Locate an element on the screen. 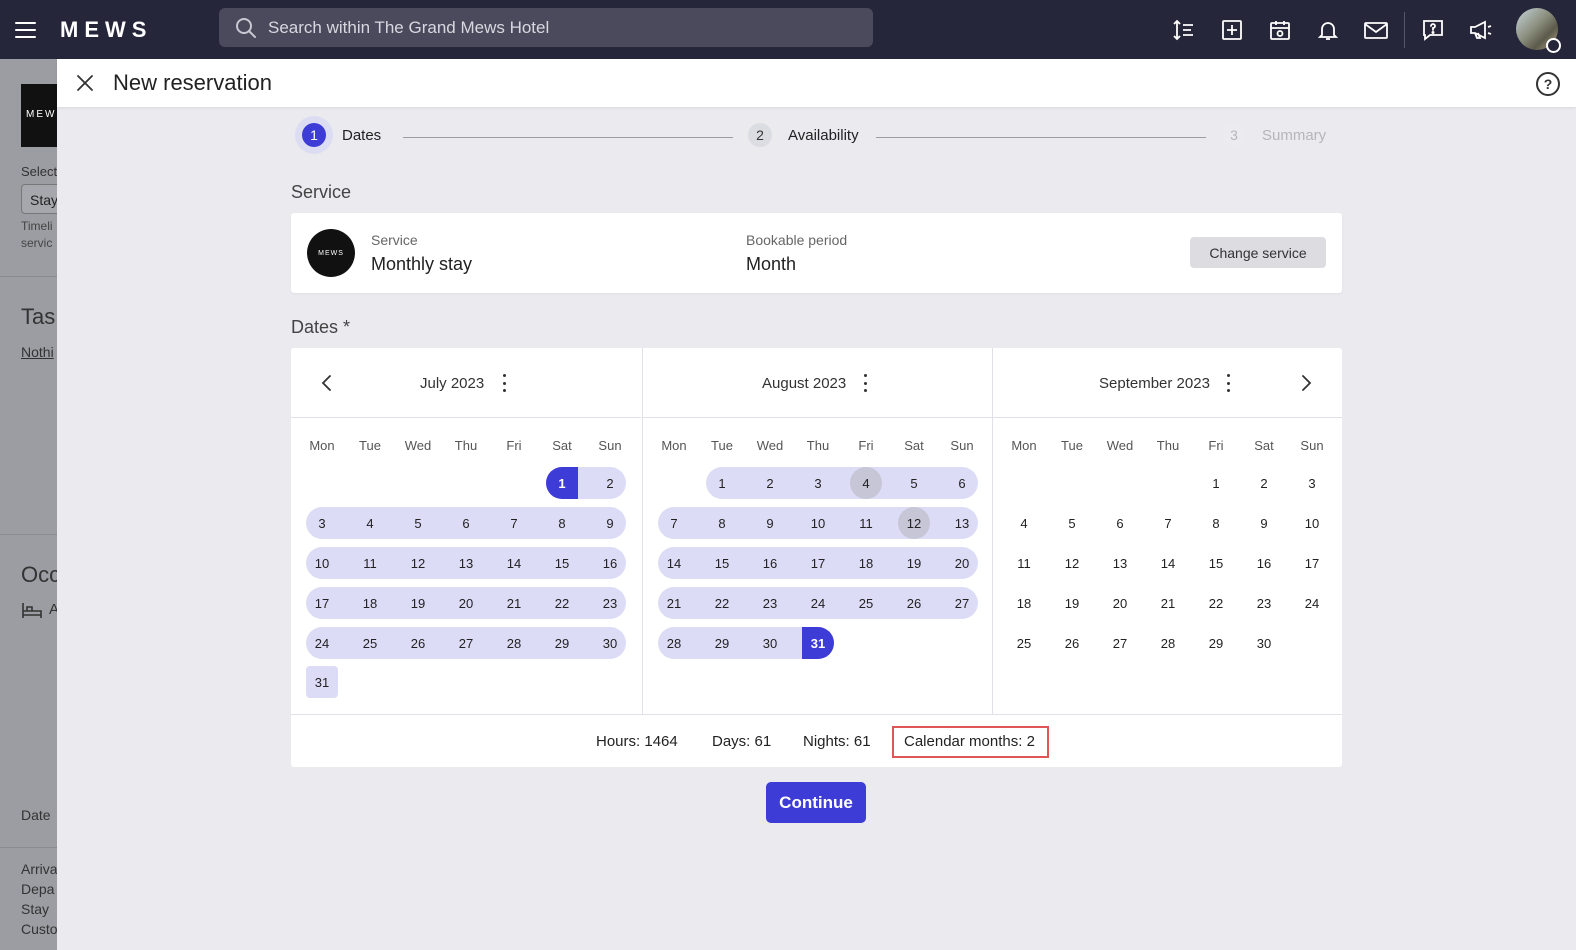  announcement-icon is located at coordinates (1481, 29).